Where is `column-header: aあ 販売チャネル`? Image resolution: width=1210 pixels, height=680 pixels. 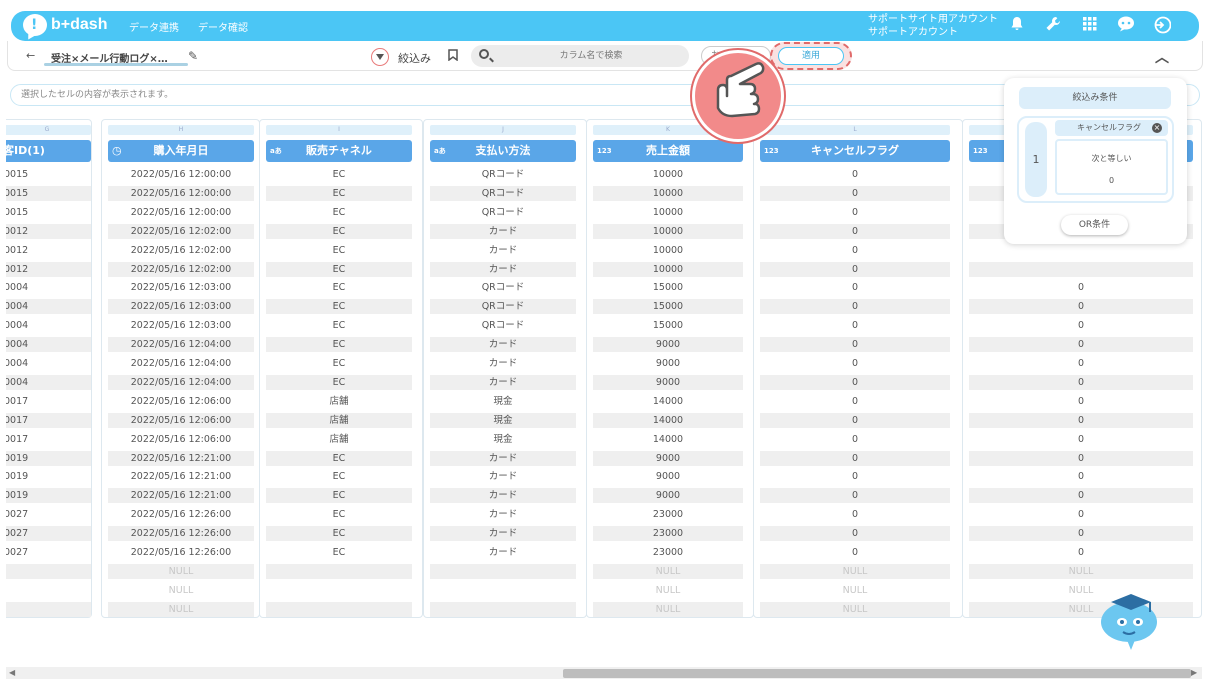
column-header: aあ 販売チャネル is located at coordinates (339, 151).